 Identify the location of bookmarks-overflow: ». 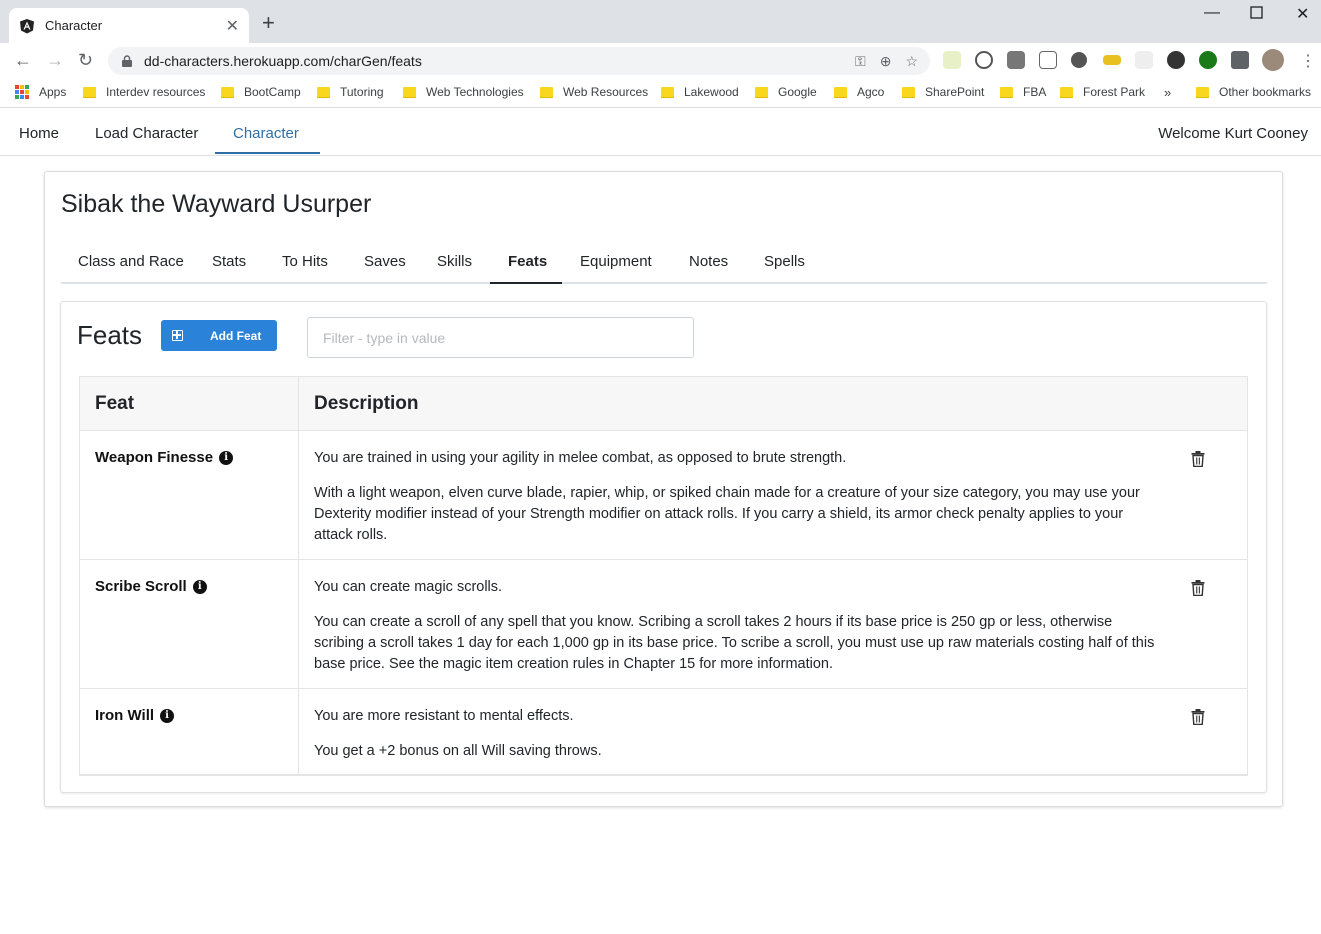
(1167, 92).